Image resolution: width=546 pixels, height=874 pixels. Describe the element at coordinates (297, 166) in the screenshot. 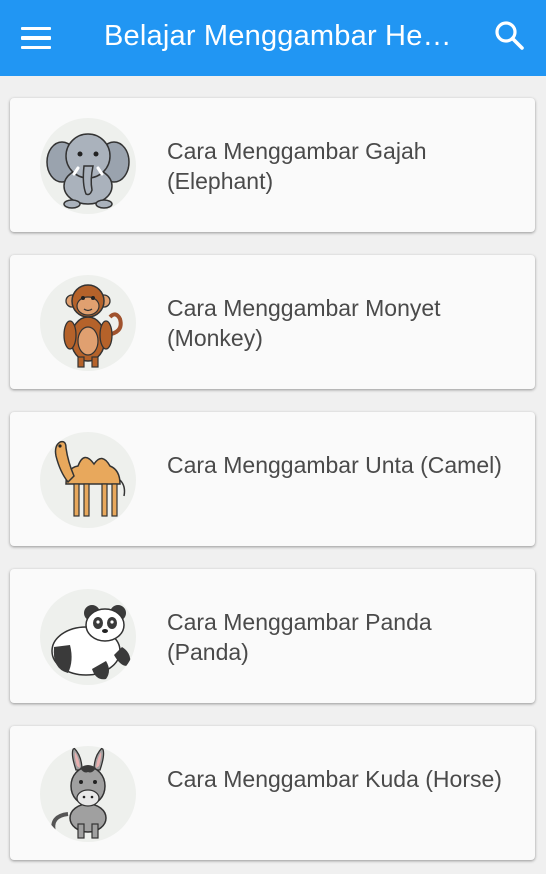

I see `list-item-label: Cara Menggambar Gajah (Elephant)` at that location.